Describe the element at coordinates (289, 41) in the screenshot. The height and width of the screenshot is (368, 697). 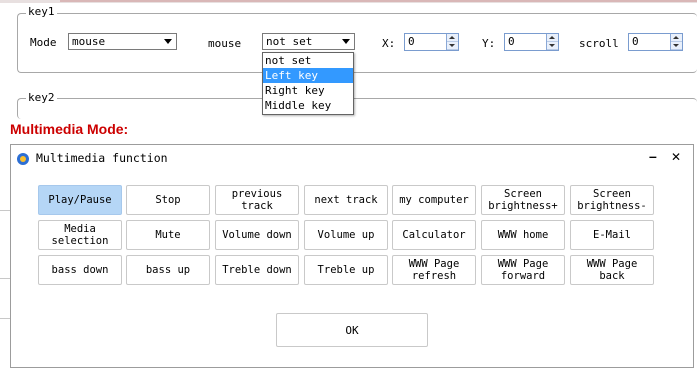
I see `mouse-key-select-value: not set` at that location.